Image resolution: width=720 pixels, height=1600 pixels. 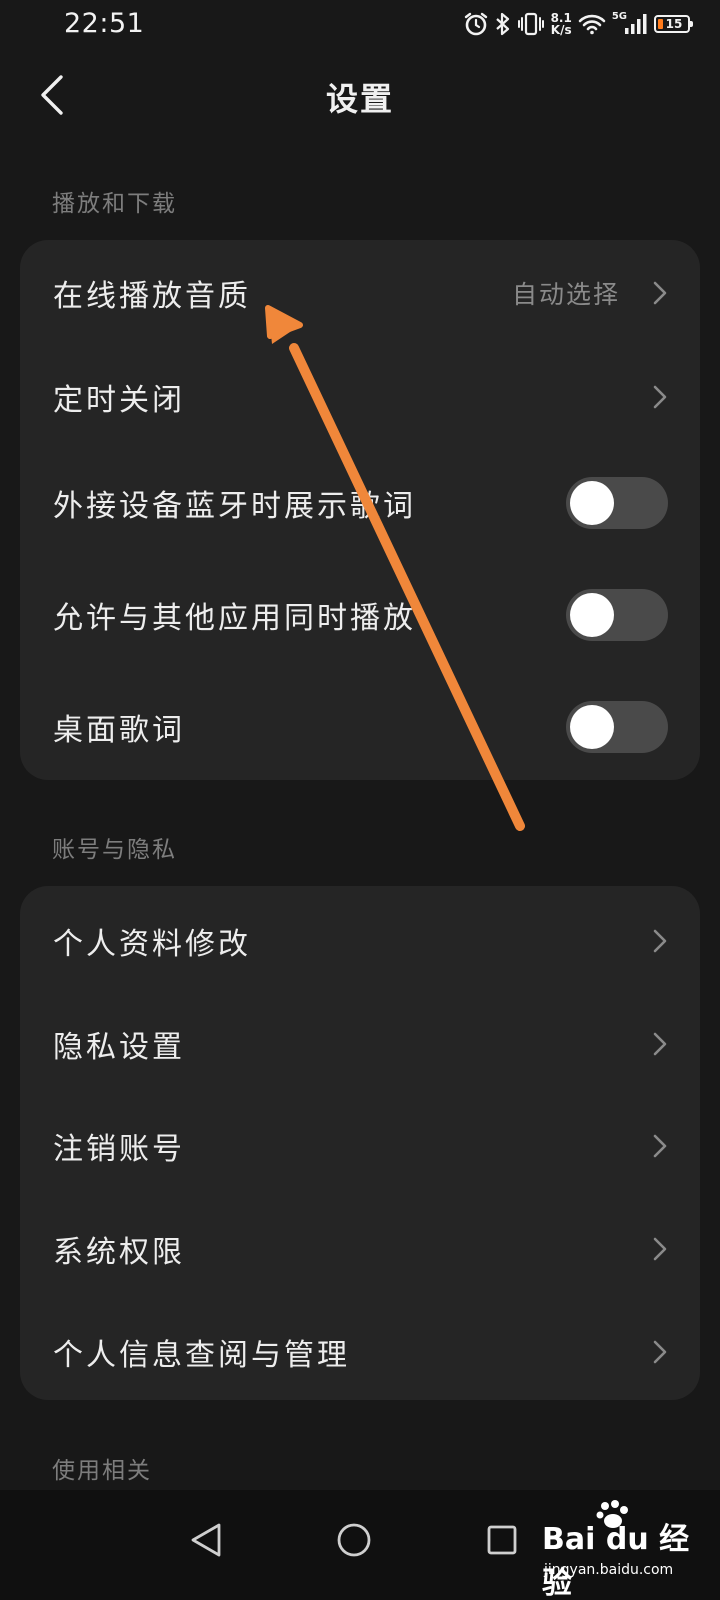 What do you see at coordinates (619, 16) in the screenshot?
I see `signal-label: 5G` at bounding box center [619, 16].